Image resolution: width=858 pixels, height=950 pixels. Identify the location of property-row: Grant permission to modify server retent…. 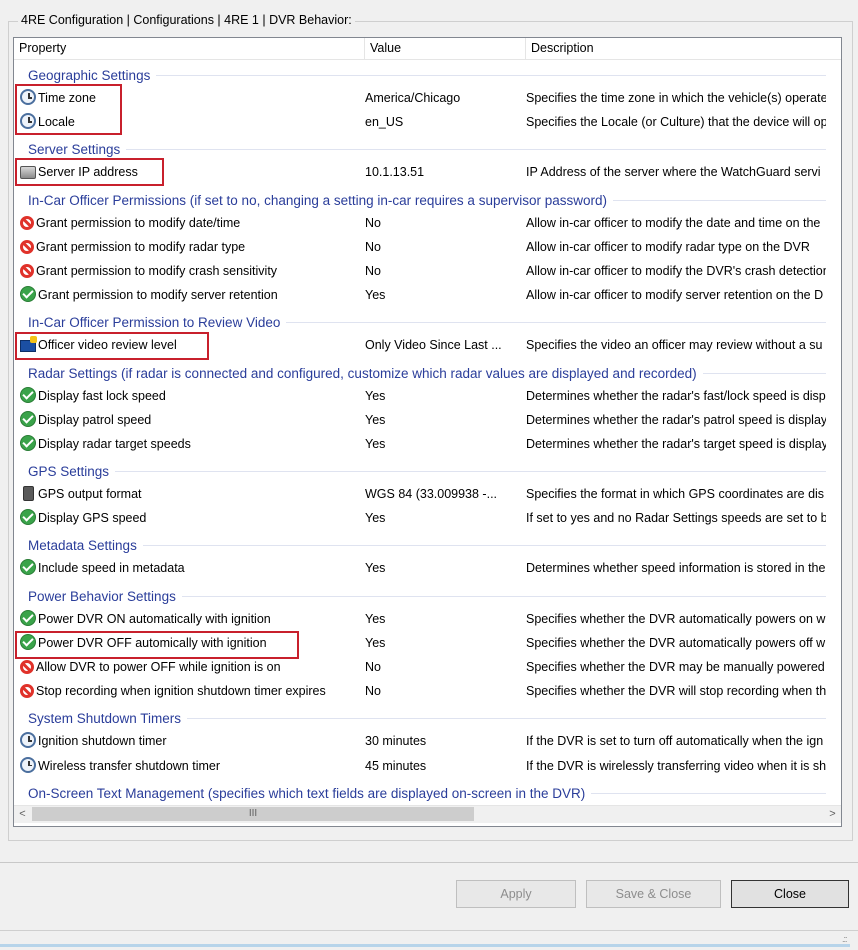
(420, 295).